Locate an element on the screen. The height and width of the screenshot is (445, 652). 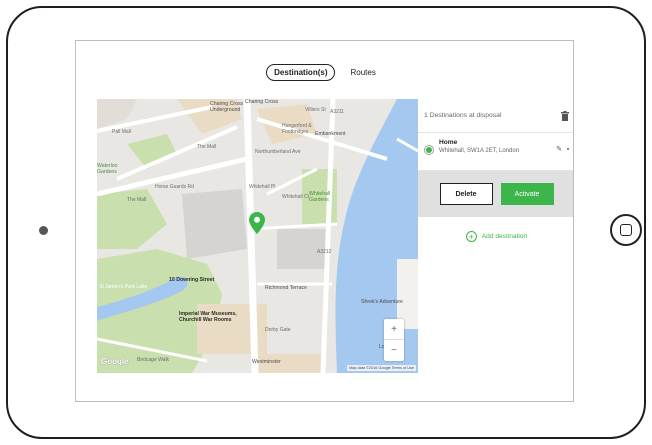
label-villiers: Villiers St is located at coordinates (315, 110).